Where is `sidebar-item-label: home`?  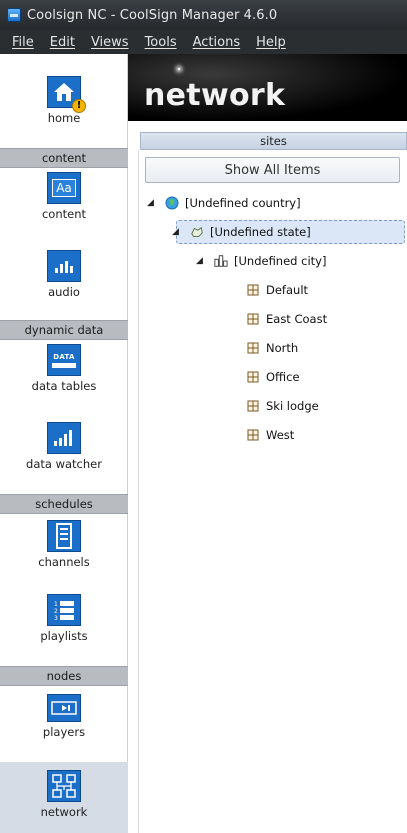
sidebar-item-label: home is located at coordinates (64, 117).